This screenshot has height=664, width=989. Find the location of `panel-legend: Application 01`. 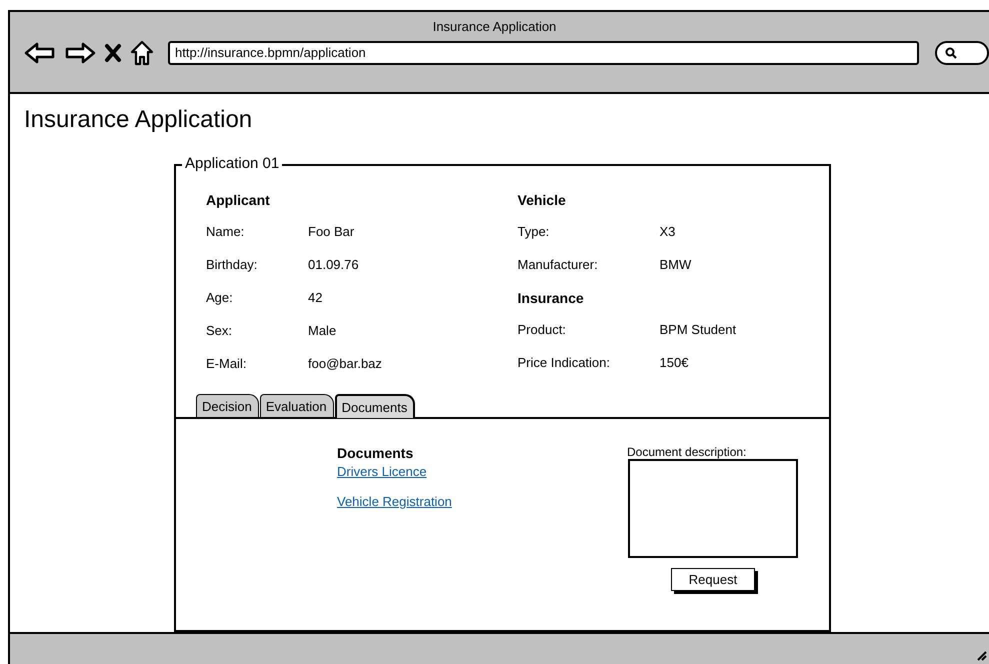

panel-legend: Application 01 is located at coordinates (232, 163).